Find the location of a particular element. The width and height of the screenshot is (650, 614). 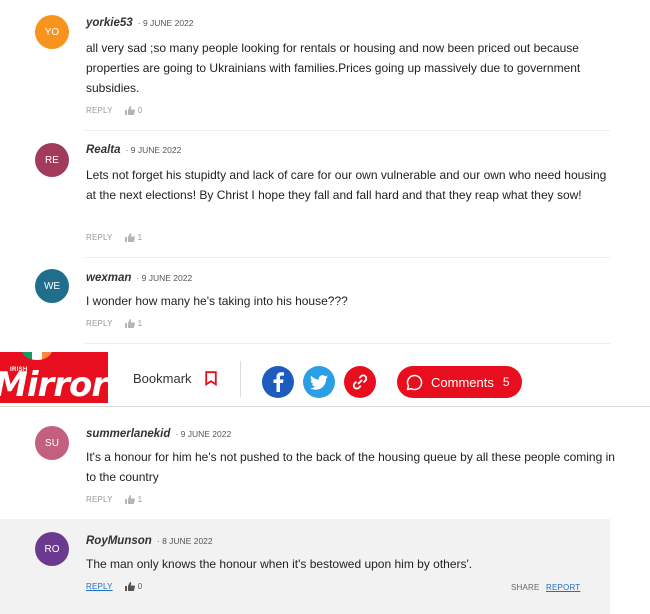

bookmark-icon is located at coordinates (210, 378).